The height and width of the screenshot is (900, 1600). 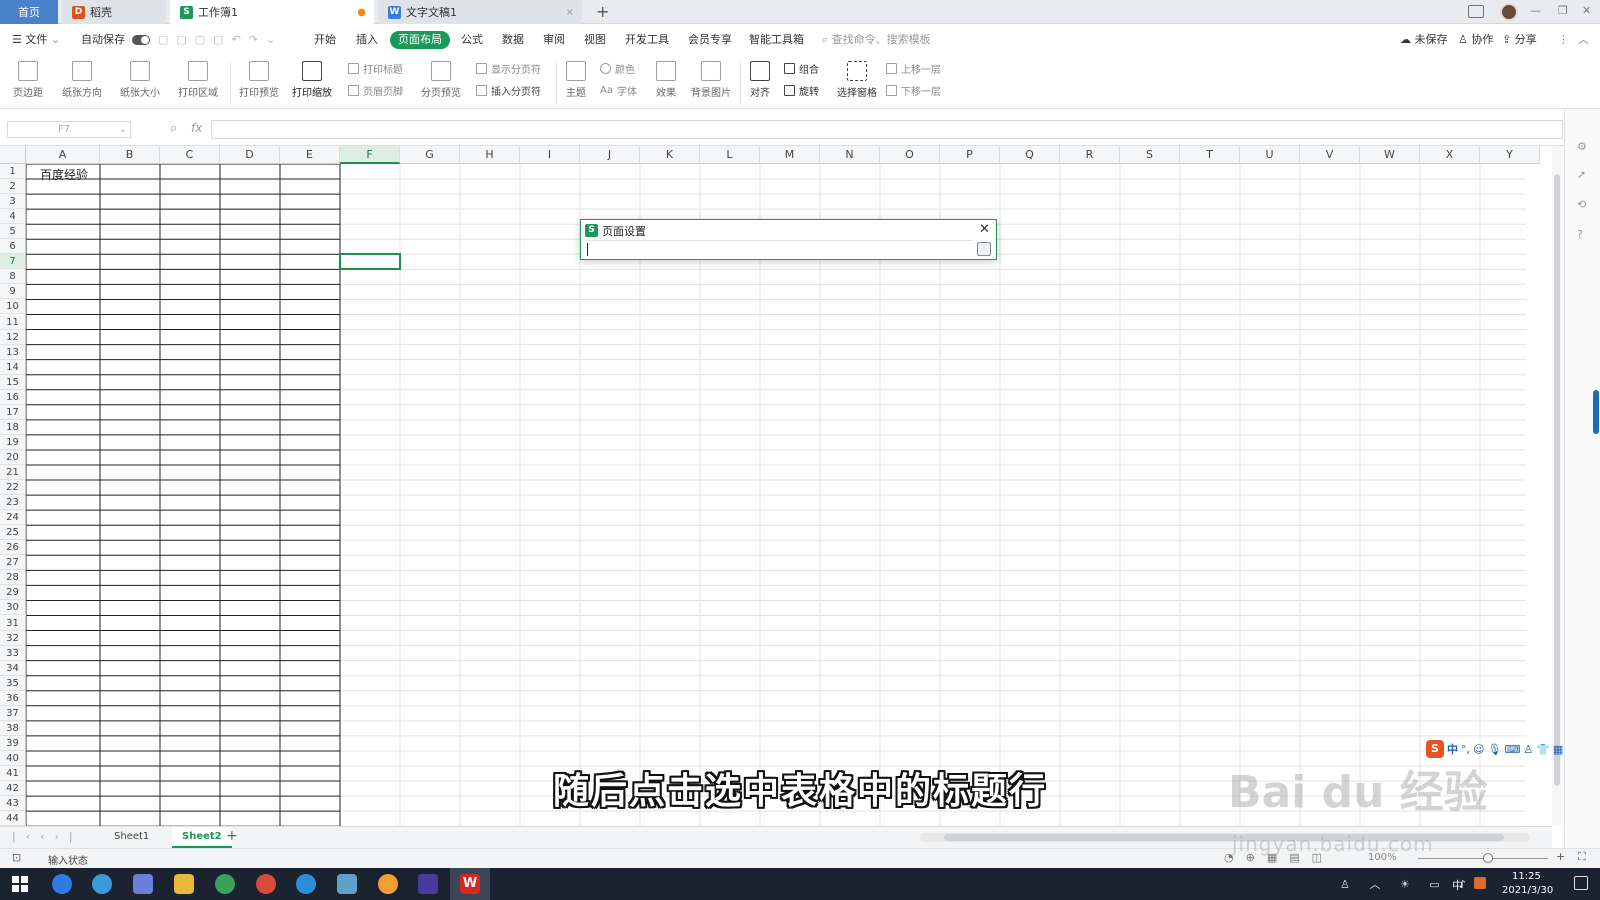 I want to click on fullscreen-icon: ⛶, so click(x=1582, y=857).